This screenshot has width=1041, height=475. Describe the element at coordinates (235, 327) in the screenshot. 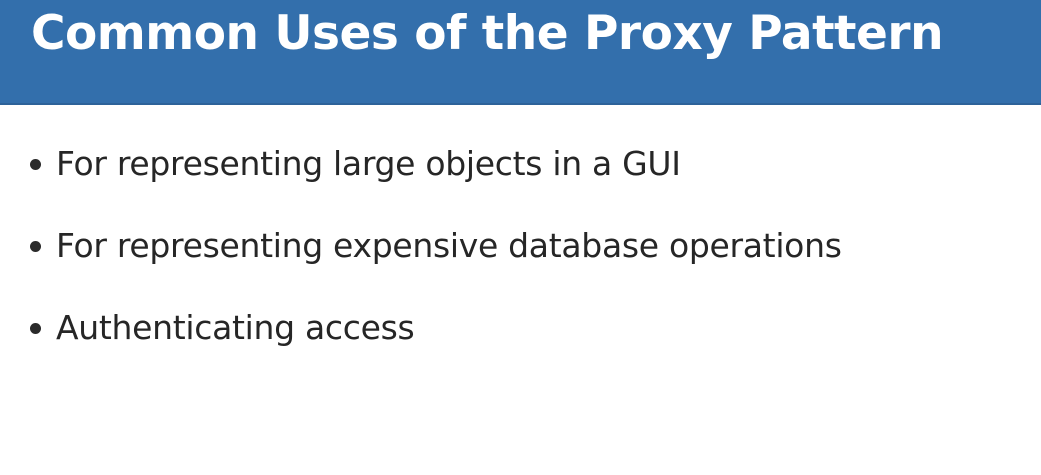

I see `bullet-text: Authenticating access` at that location.